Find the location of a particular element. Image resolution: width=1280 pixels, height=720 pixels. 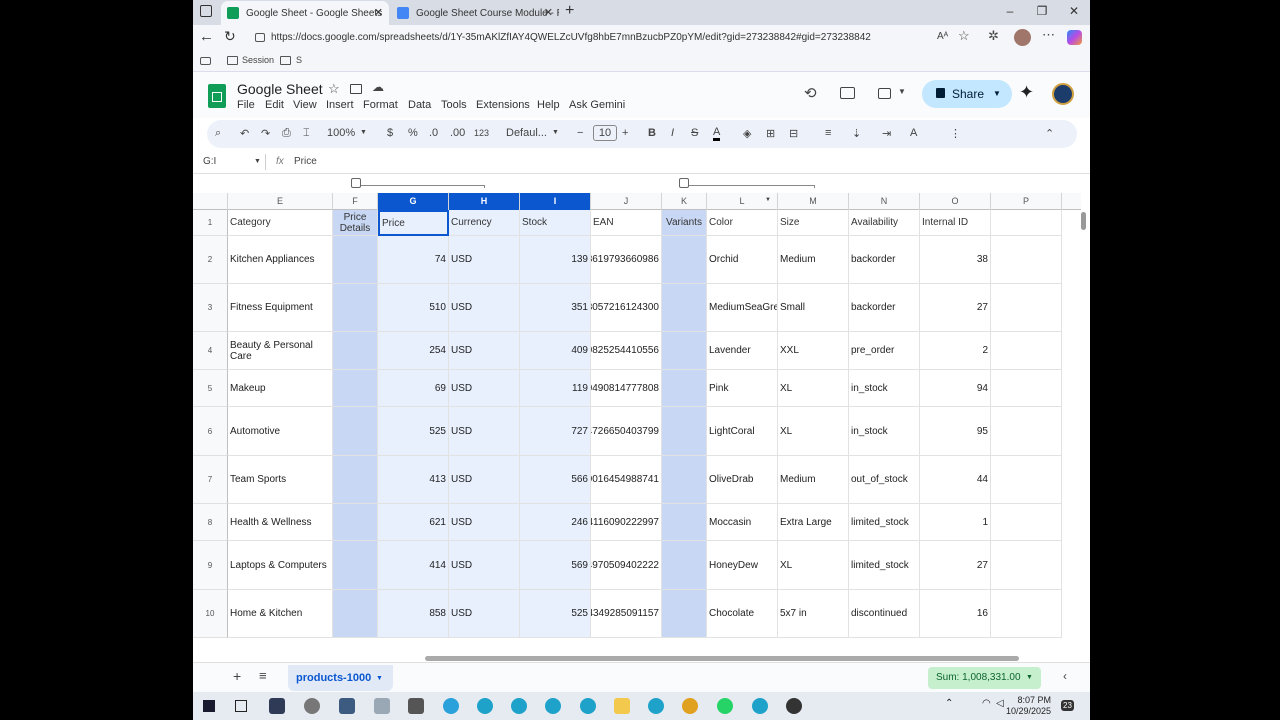

notifications-badge: 23 is located at coordinates (1067, 705).